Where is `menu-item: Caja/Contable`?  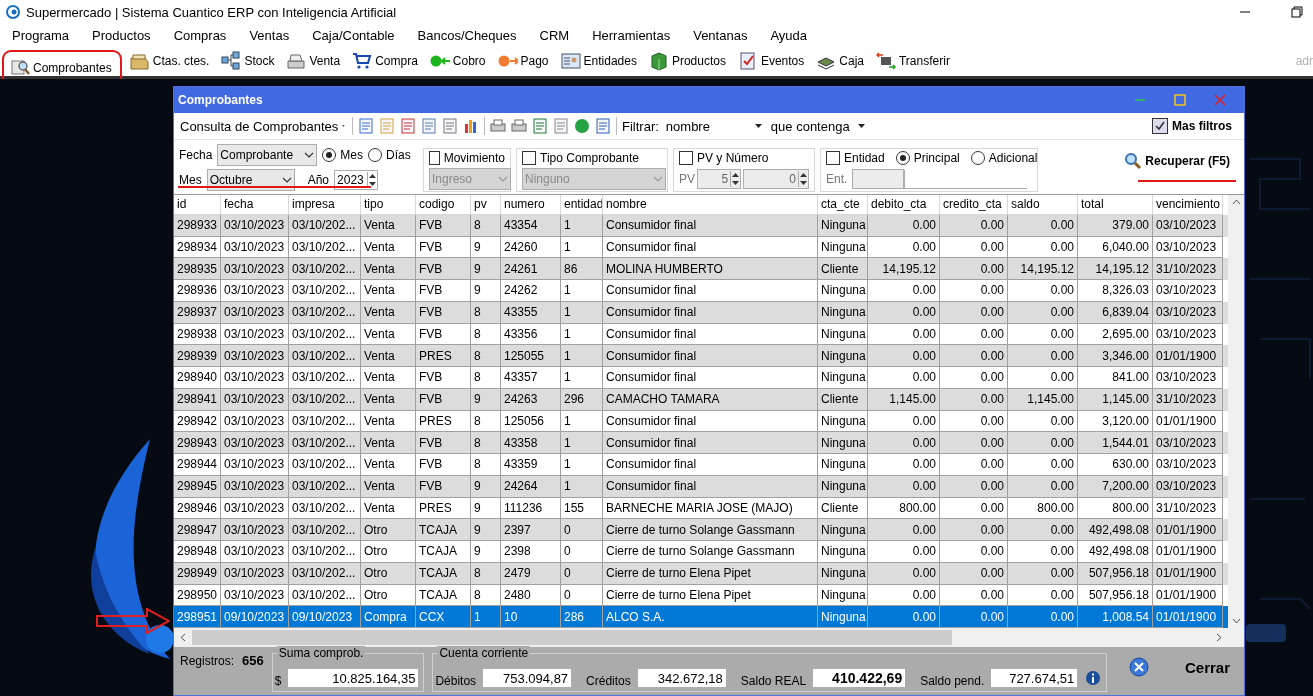
menu-item: Caja/Contable is located at coordinates (359, 35).